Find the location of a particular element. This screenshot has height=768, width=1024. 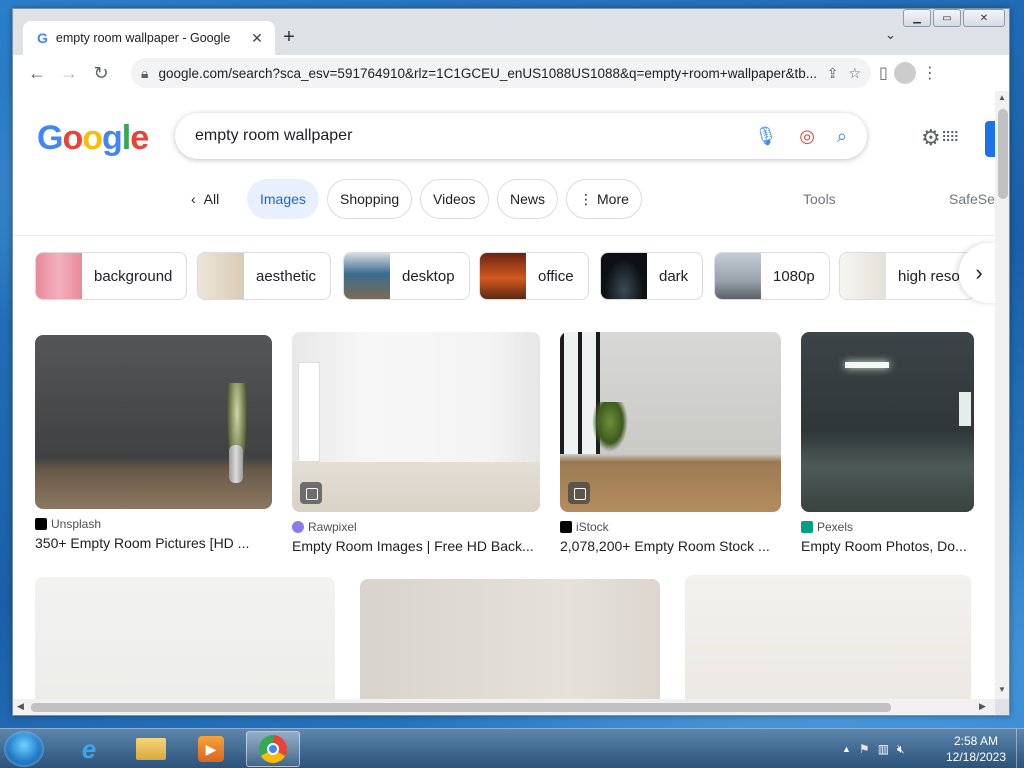

scroll-right-arrow-icon: ▶ is located at coordinates (982, 706).